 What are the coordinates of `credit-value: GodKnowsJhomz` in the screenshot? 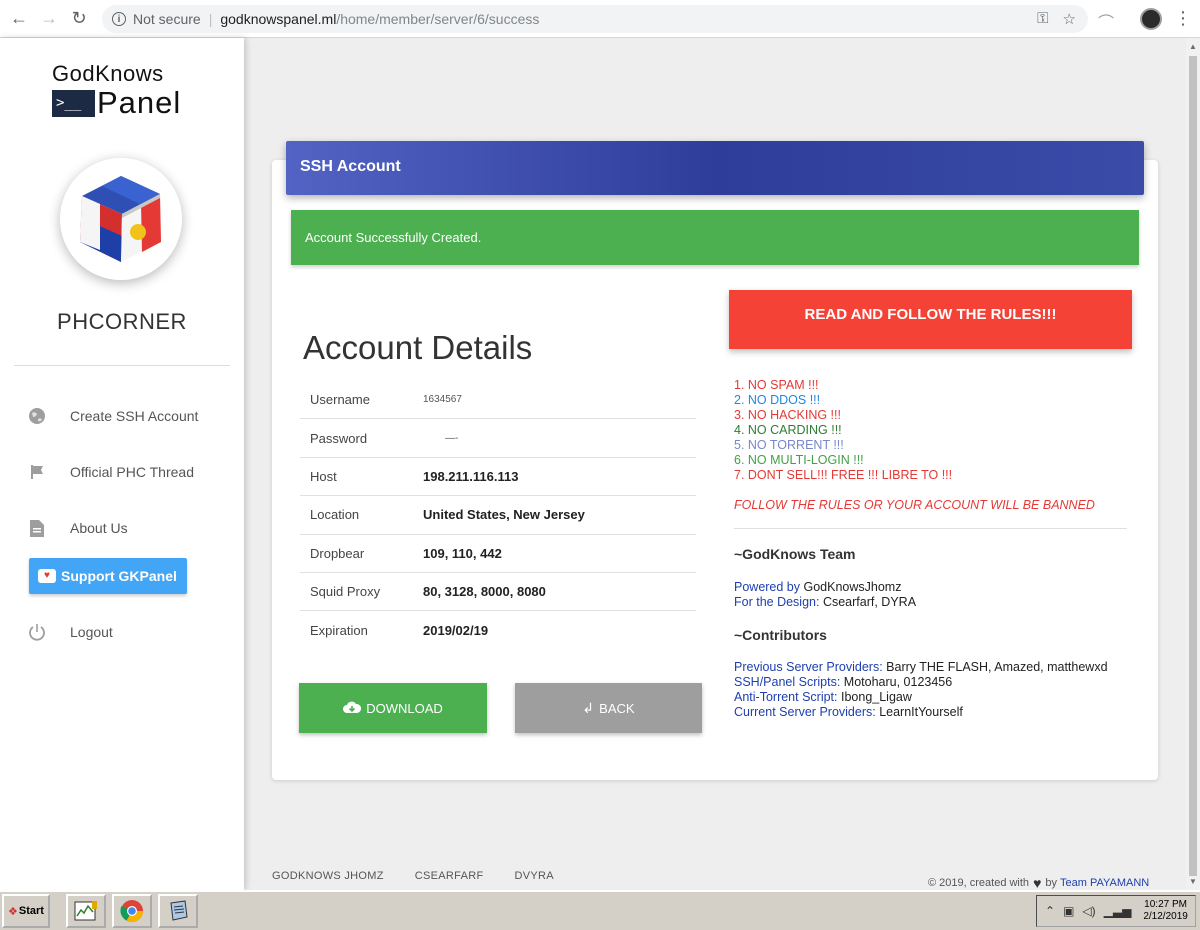 It's located at (852, 587).